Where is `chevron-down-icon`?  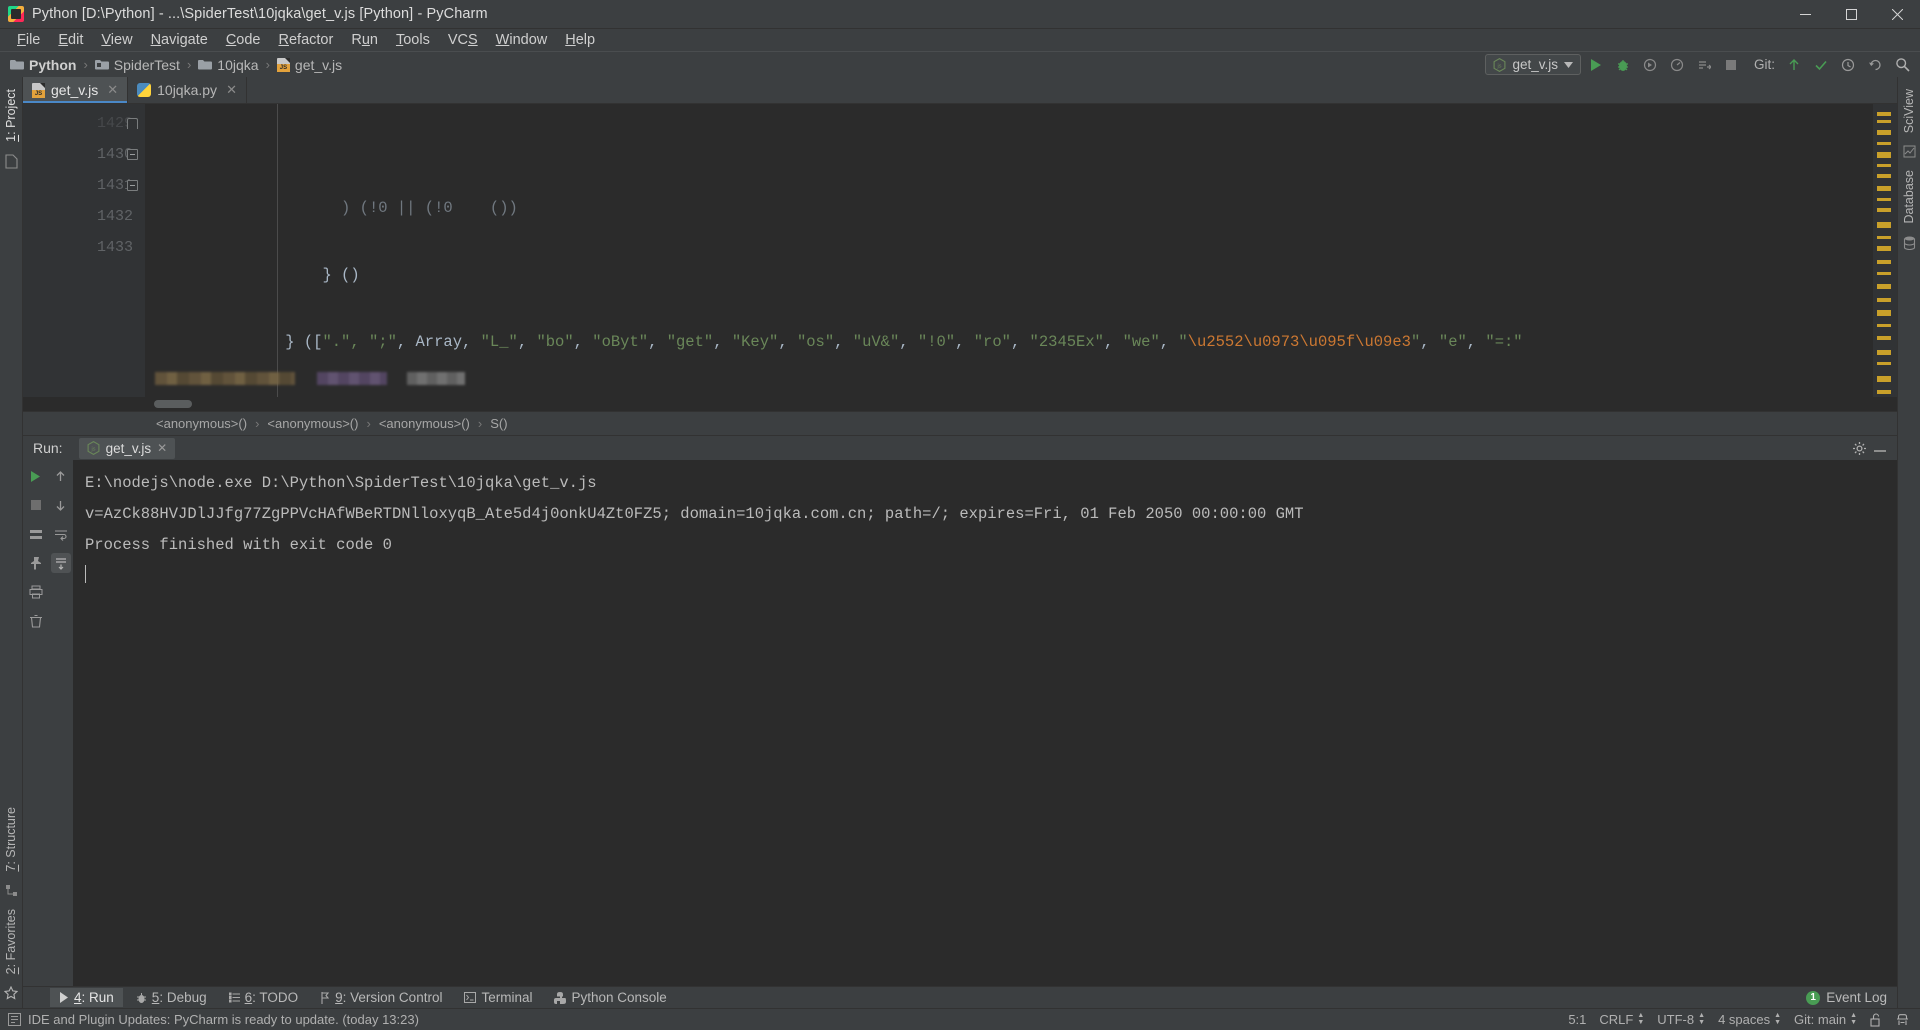 chevron-down-icon is located at coordinates (1568, 64).